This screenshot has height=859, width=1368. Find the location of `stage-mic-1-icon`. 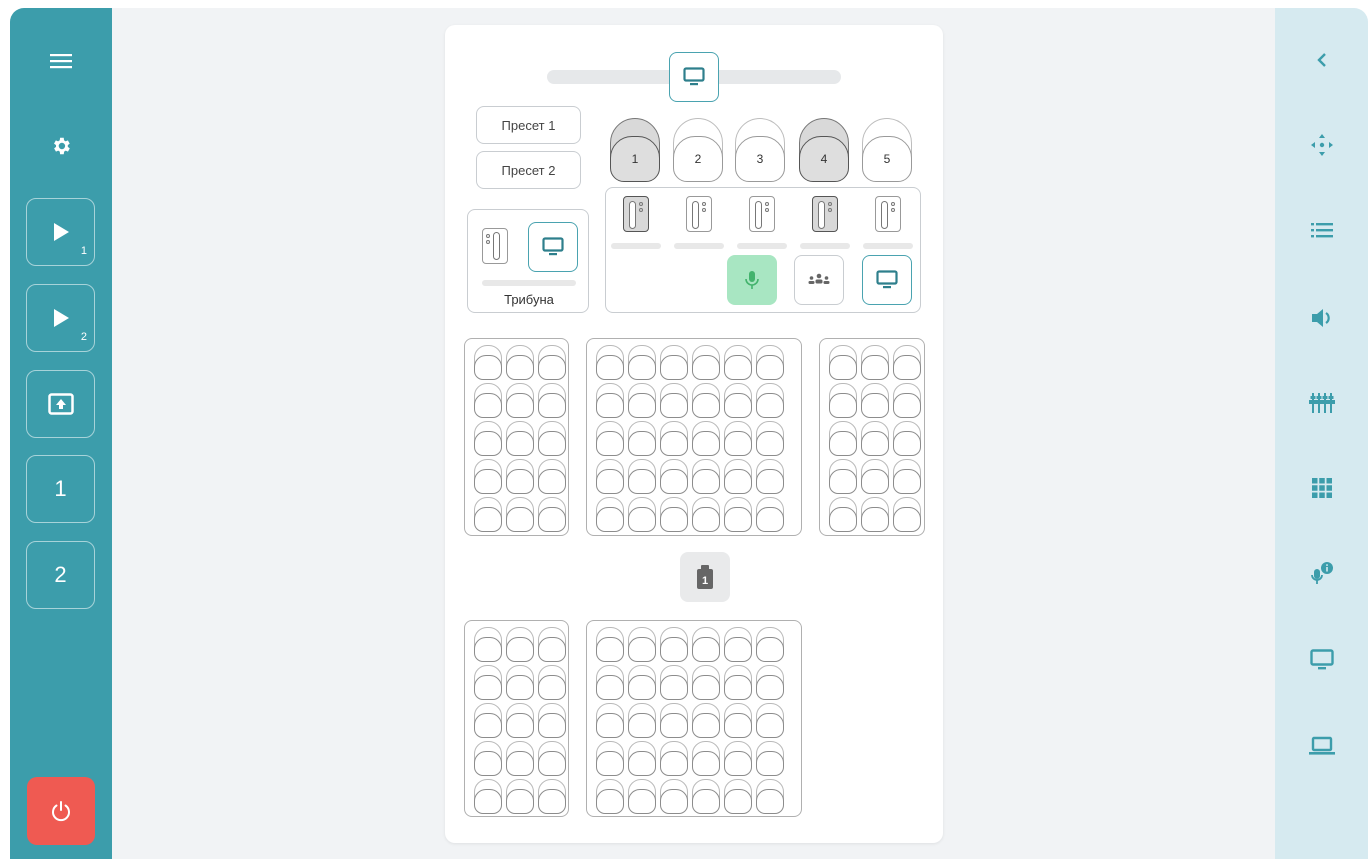

stage-mic-1-icon is located at coordinates (636, 214).